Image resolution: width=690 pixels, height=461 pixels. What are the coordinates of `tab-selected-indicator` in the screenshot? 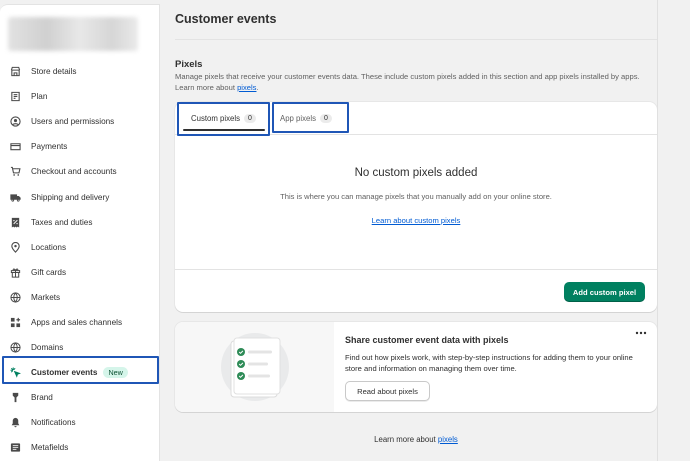 It's located at (224, 130).